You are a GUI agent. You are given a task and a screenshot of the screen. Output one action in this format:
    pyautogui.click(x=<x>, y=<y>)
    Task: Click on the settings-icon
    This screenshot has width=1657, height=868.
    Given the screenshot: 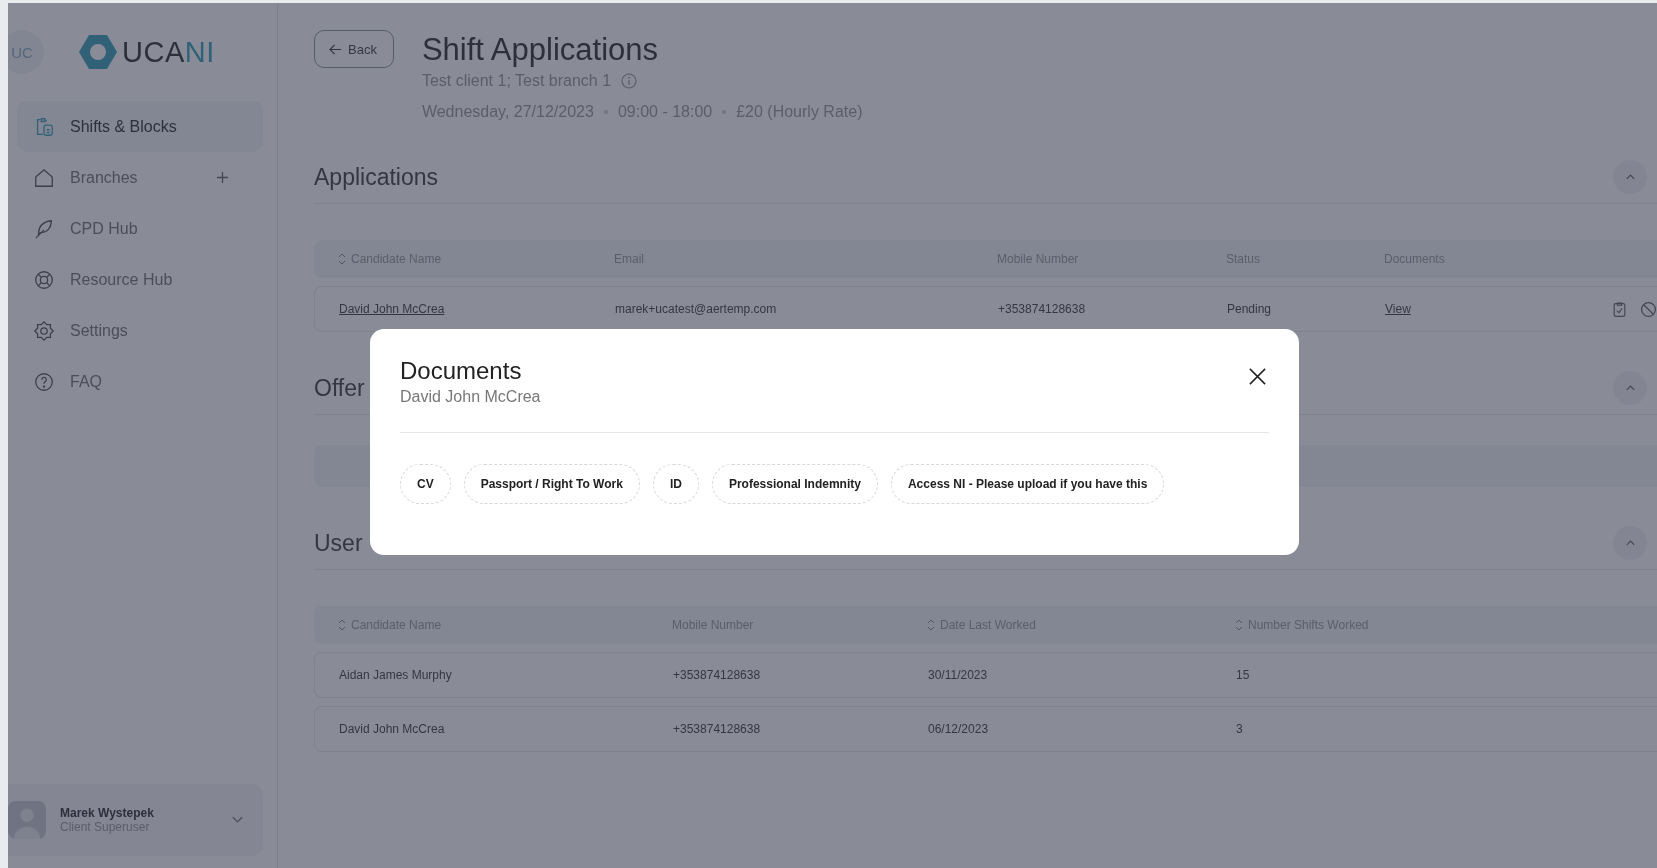 What is the action you would take?
    pyautogui.click(x=44, y=330)
    